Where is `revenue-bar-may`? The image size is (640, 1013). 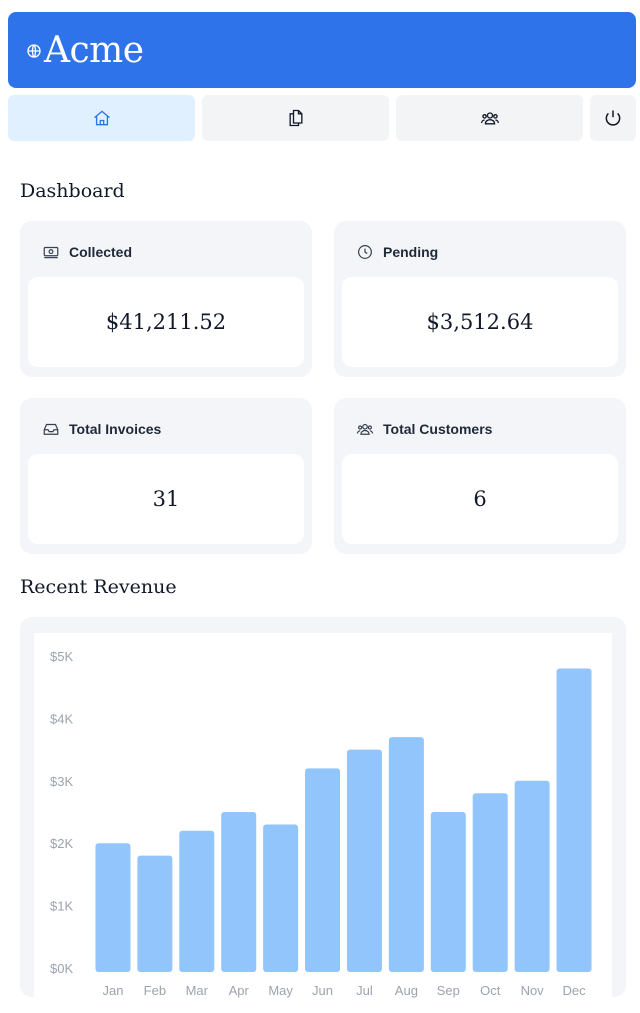
revenue-bar-may is located at coordinates (281, 898).